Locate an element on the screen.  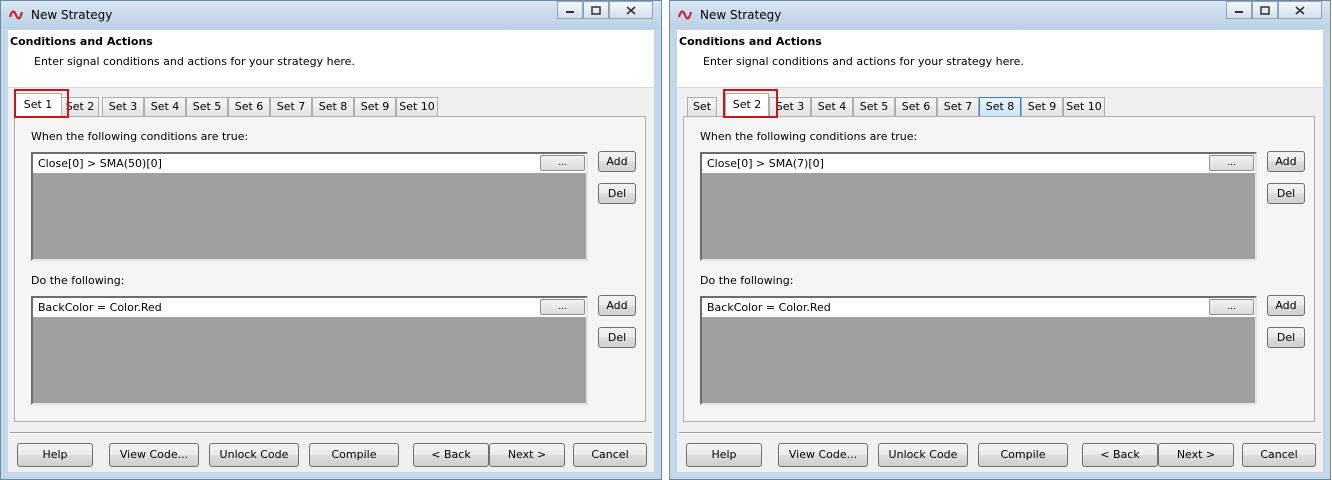
condition-expression: Close[0] > SMA(50)[0] is located at coordinates (100, 163).